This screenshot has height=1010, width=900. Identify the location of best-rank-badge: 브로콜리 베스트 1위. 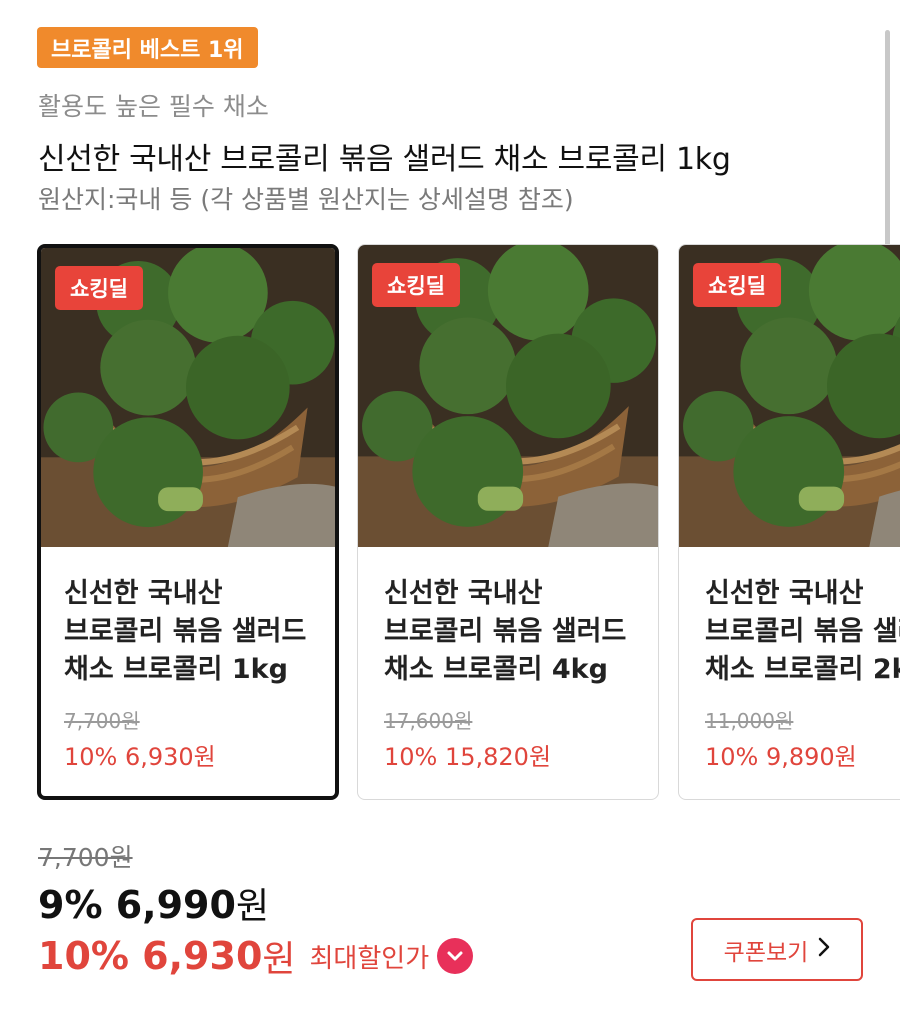
(147, 47).